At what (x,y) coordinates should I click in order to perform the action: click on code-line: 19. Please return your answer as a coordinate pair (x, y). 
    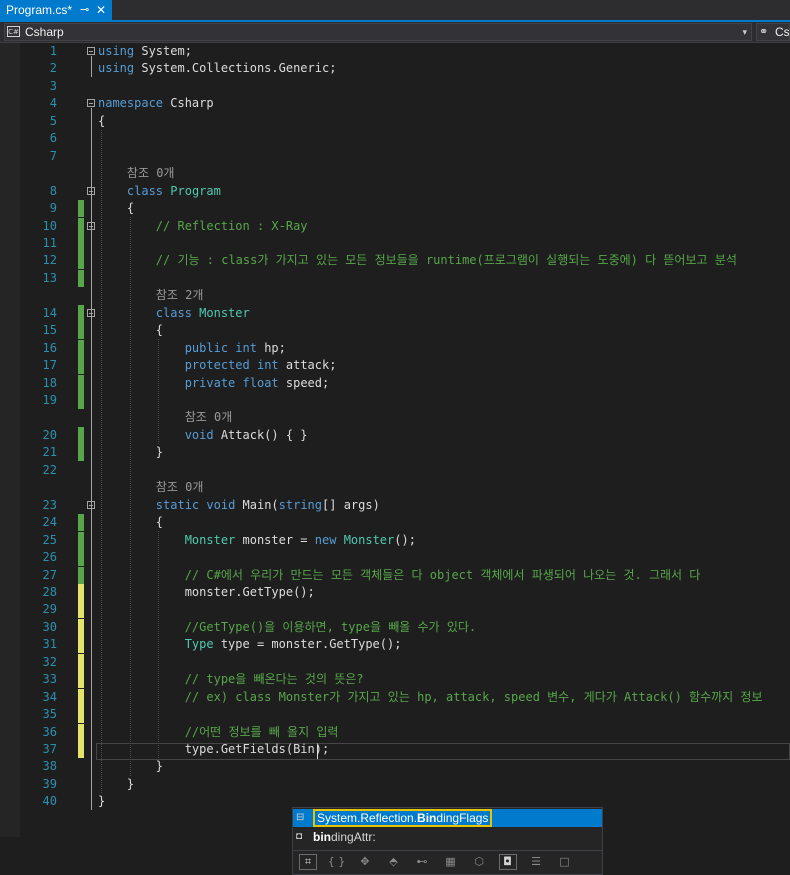
    Looking at the image, I should click on (395, 400).